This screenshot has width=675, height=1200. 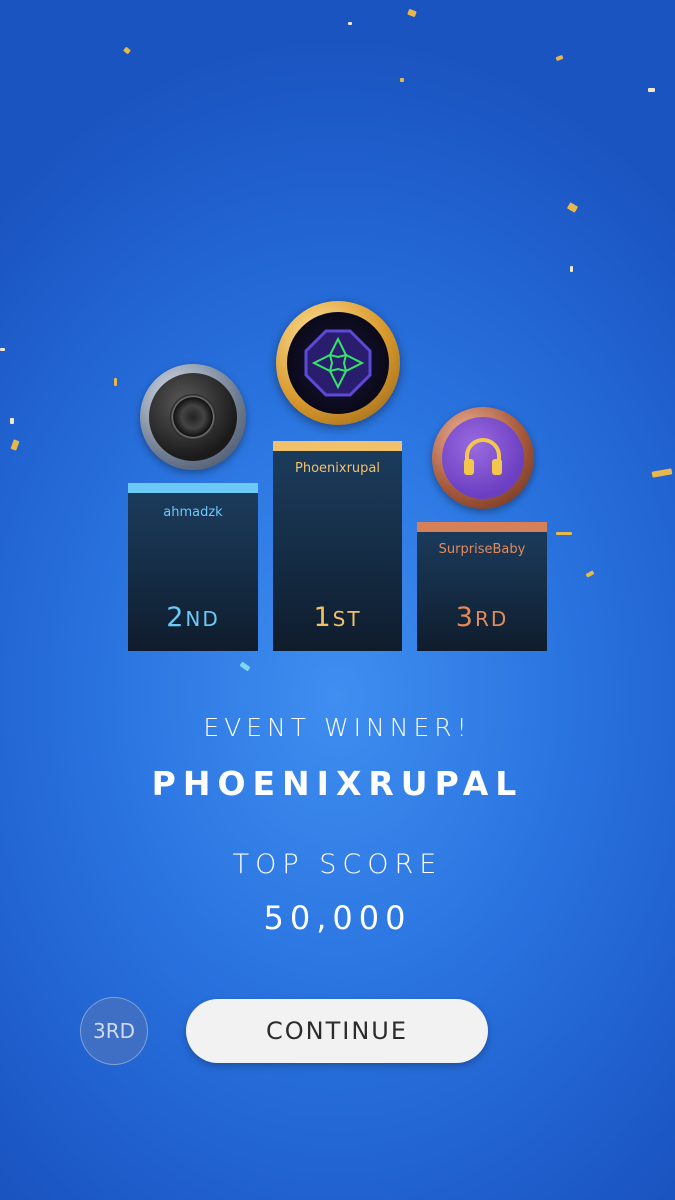 What do you see at coordinates (482, 549) in the screenshot?
I see `podium-third-name: SurpriseBaby` at bounding box center [482, 549].